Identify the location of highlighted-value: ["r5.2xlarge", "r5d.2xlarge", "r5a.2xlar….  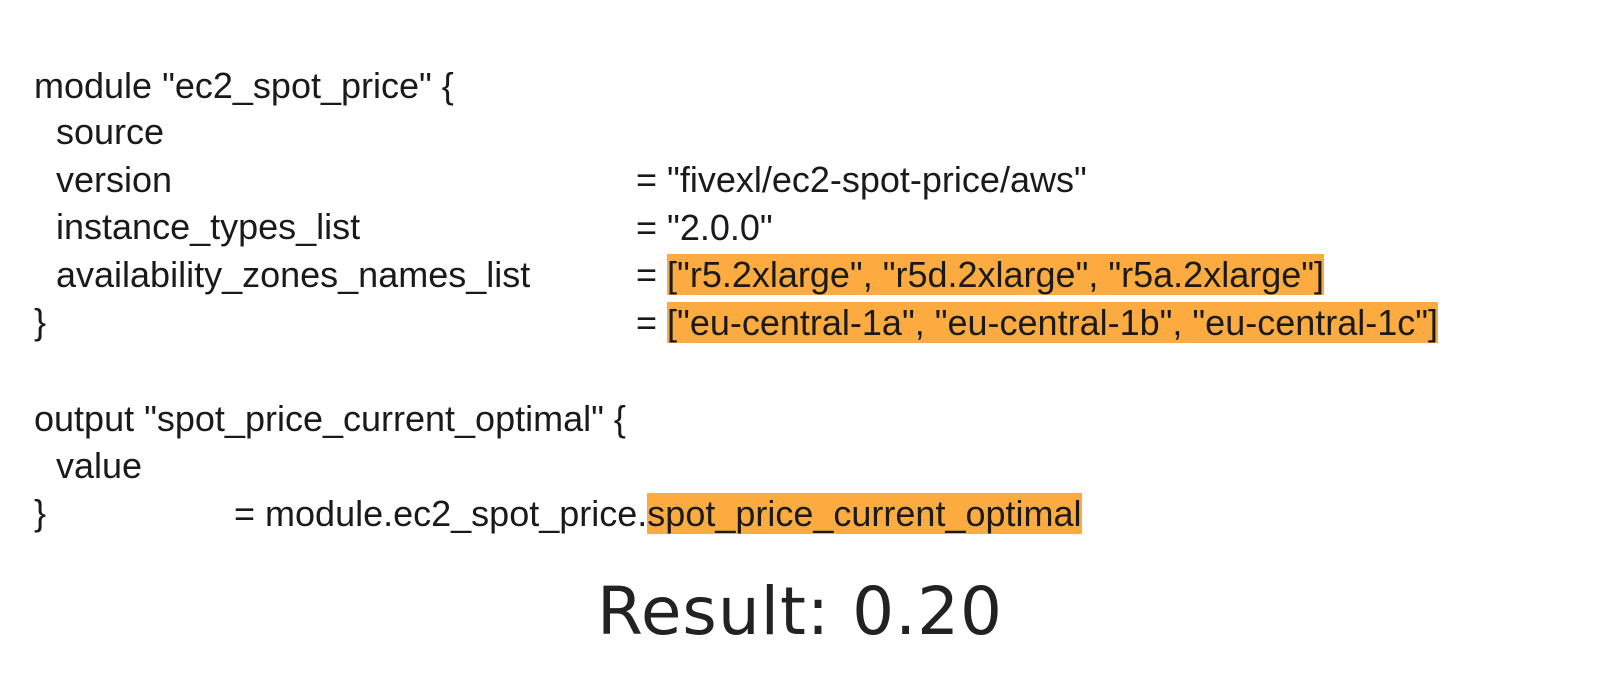
(996, 274).